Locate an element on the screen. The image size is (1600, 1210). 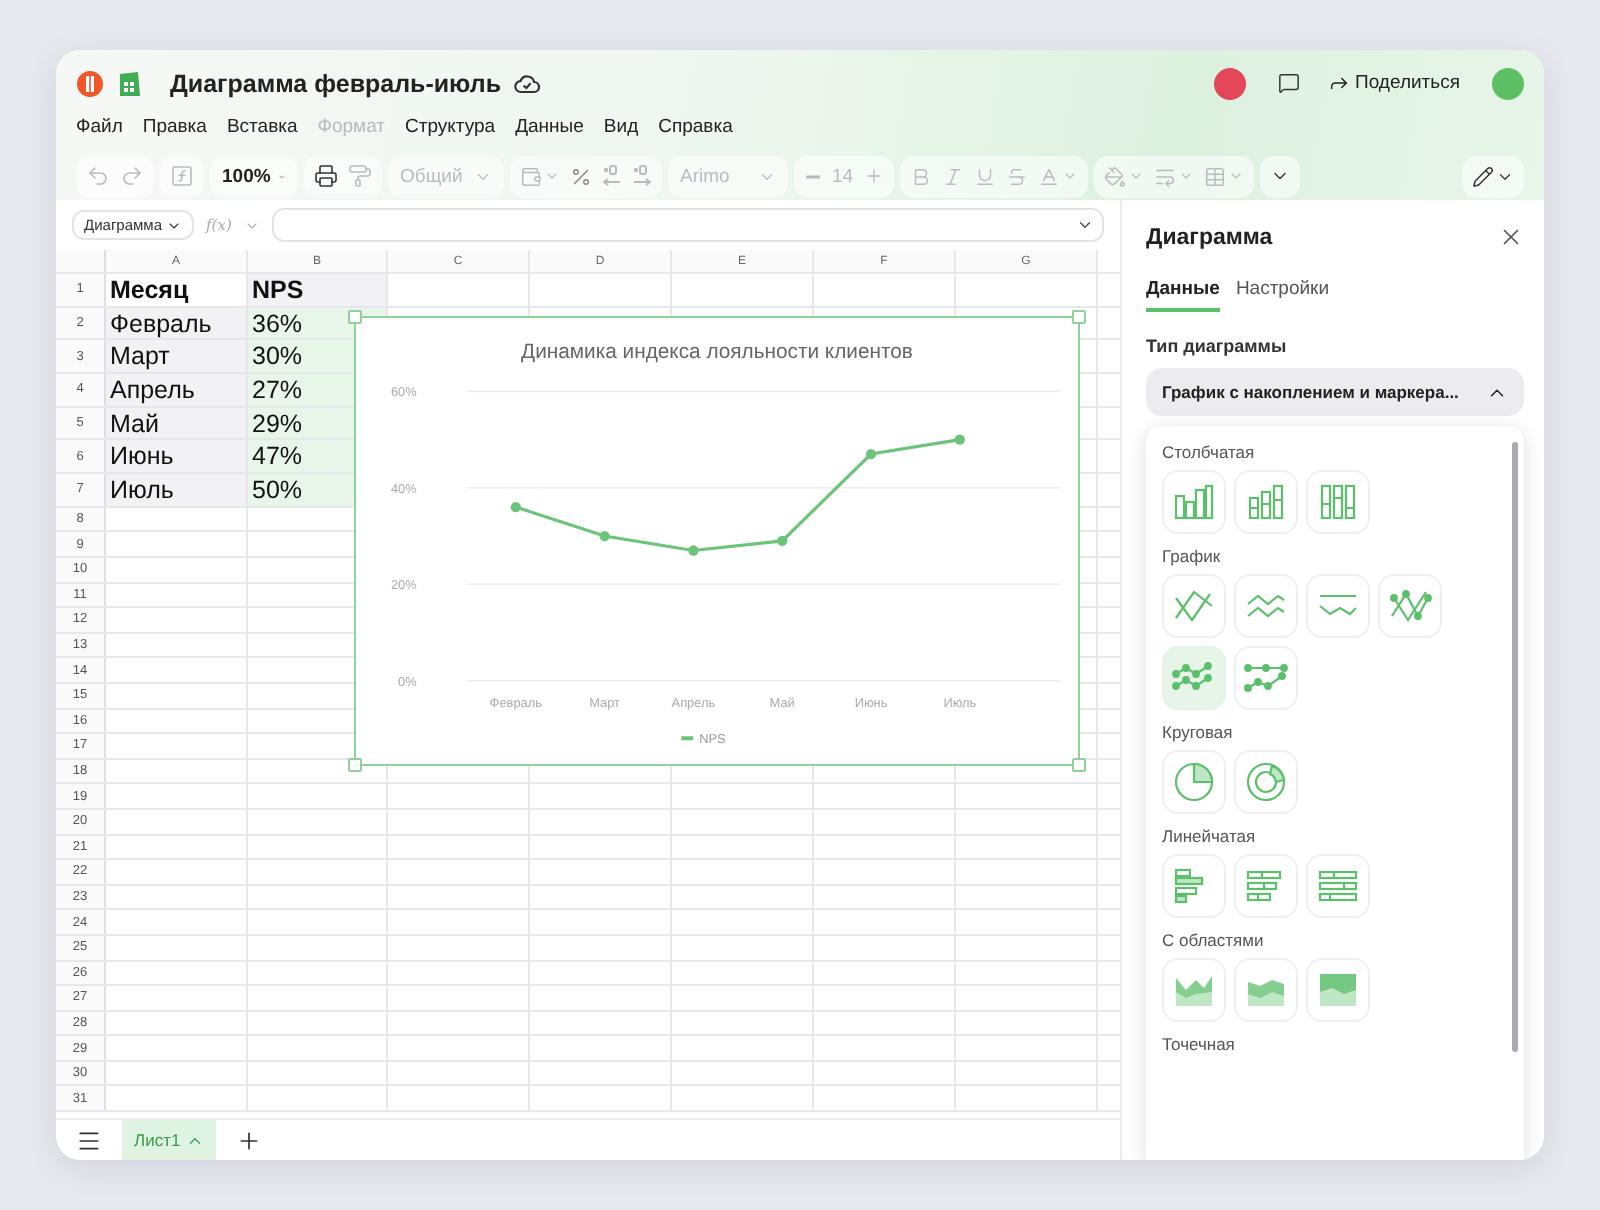
group-label: График is located at coordinates (1192, 556).